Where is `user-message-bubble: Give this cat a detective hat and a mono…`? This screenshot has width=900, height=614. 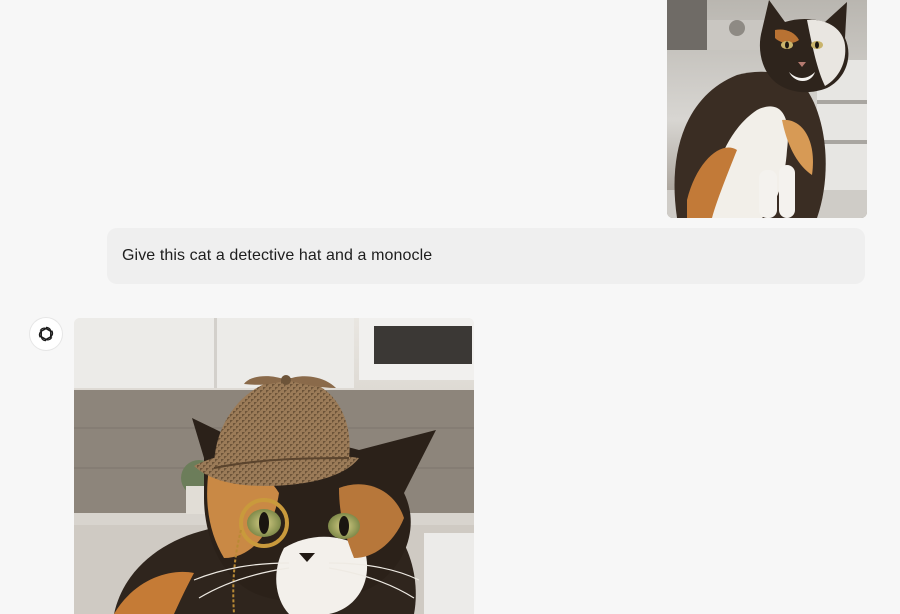
user-message-bubble: Give this cat a detective hat and a mono… is located at coordinates (486, 256).